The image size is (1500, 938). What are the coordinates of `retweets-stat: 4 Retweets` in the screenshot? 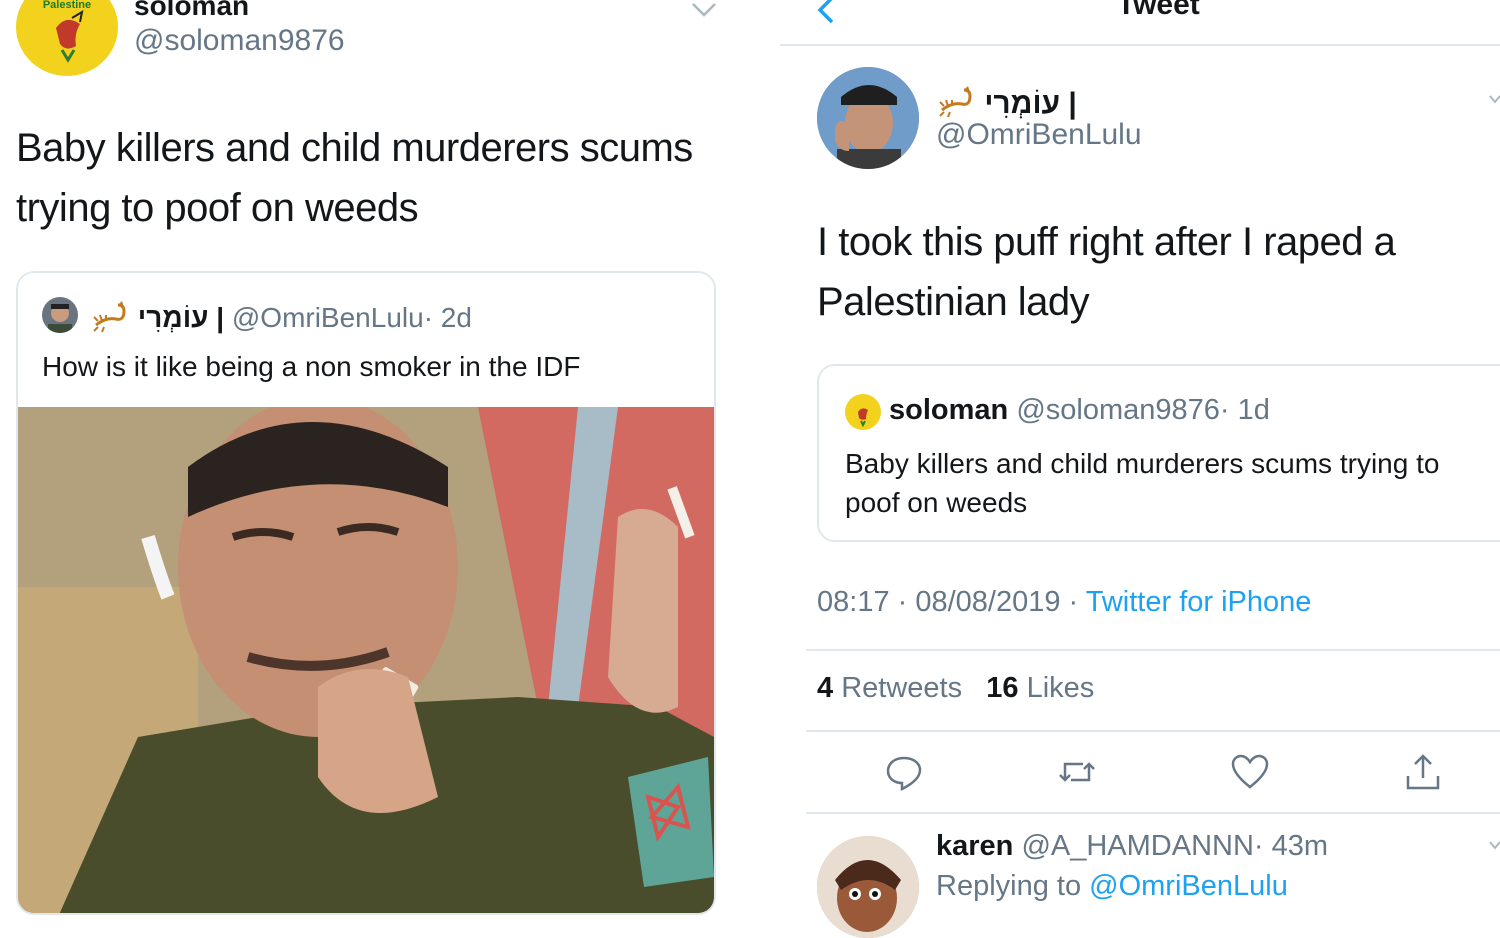 It's located at (889, 688).